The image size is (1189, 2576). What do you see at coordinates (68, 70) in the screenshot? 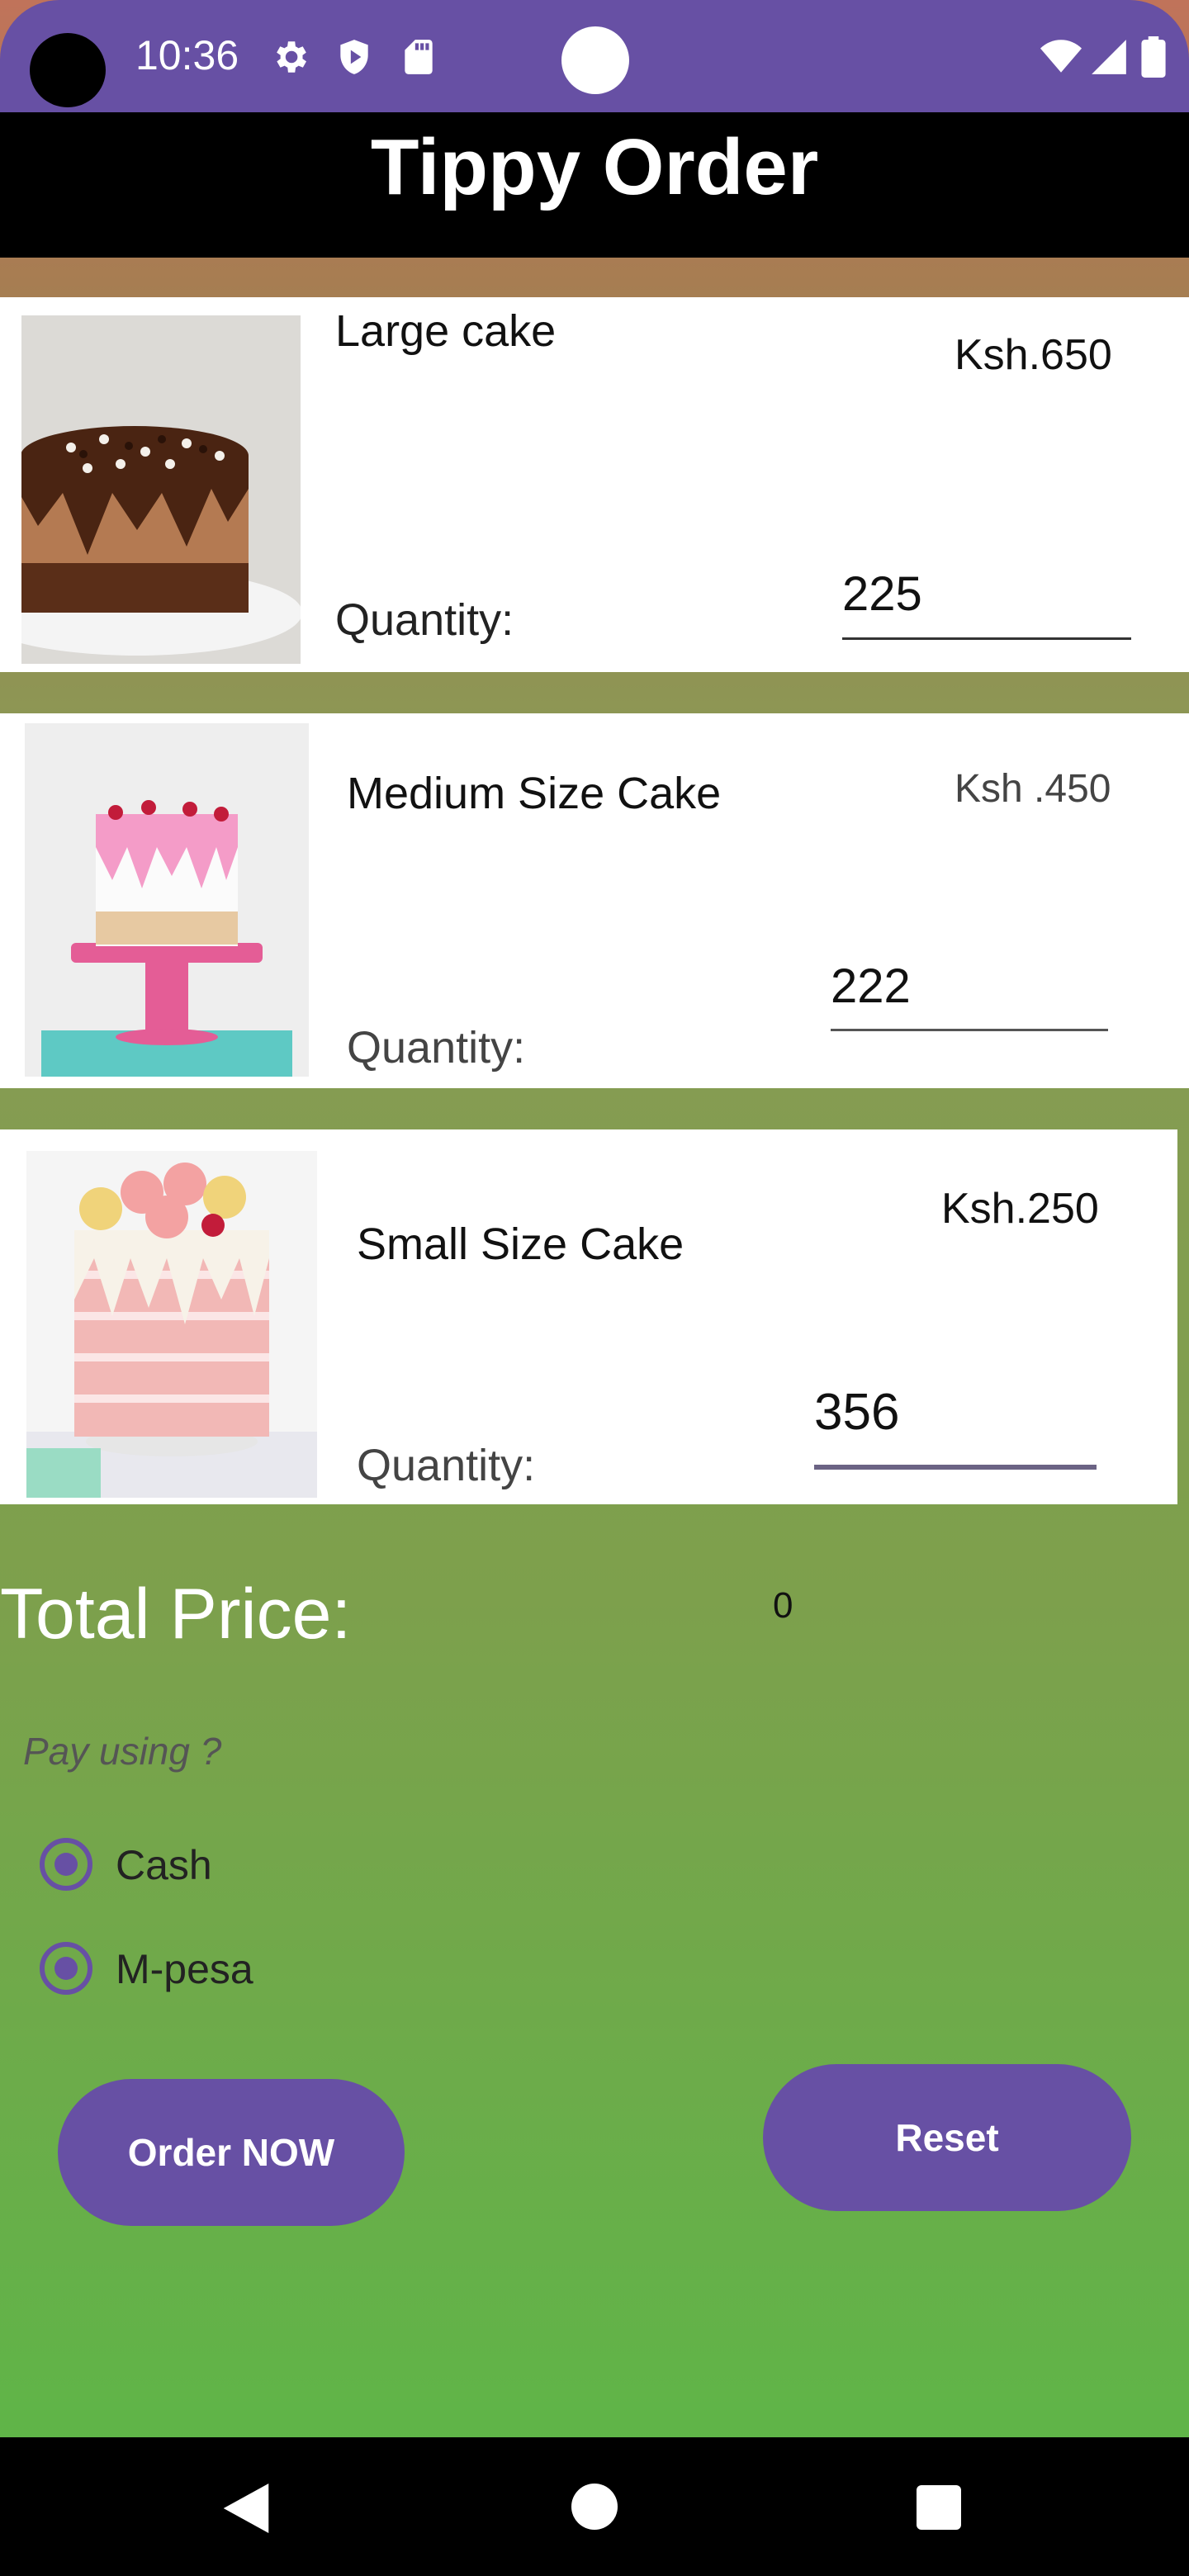
I see `camera-cutout` at bounding box center [68, 70].